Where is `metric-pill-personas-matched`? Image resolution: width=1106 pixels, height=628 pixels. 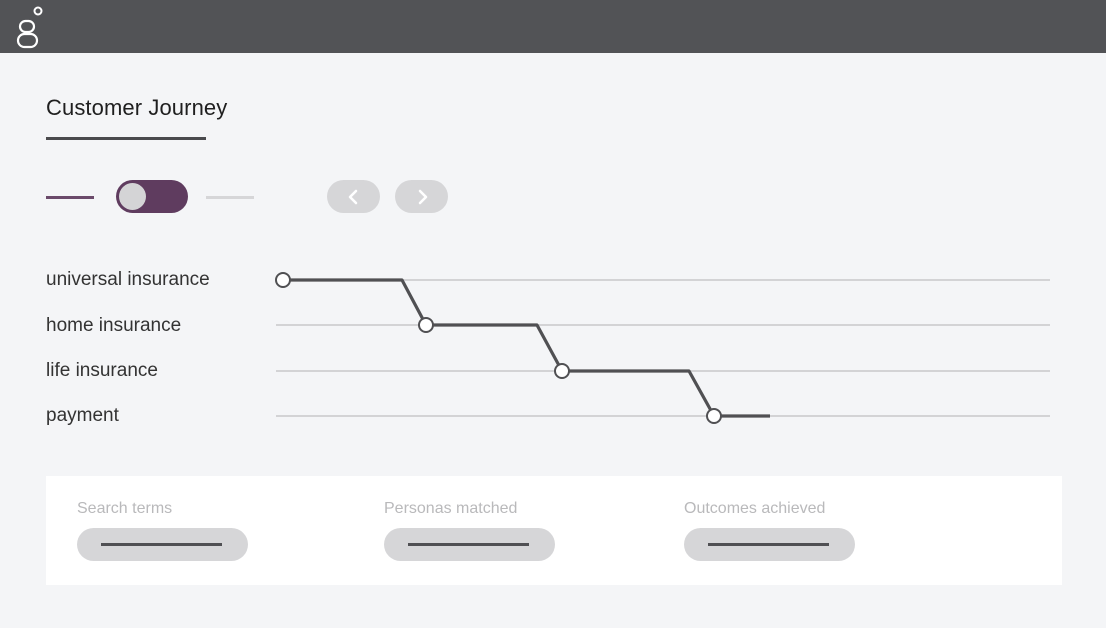 metric-pill-personas-matched is located at coordinates (469, 544).